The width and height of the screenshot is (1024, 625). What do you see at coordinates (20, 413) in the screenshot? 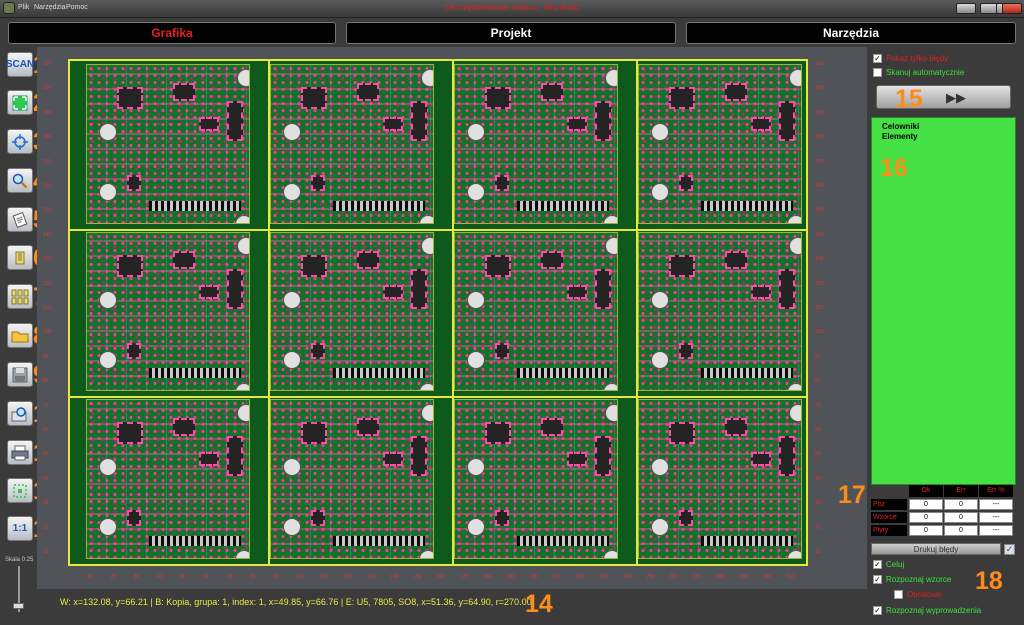
I see `search-button` at bounding box center [20, 413].